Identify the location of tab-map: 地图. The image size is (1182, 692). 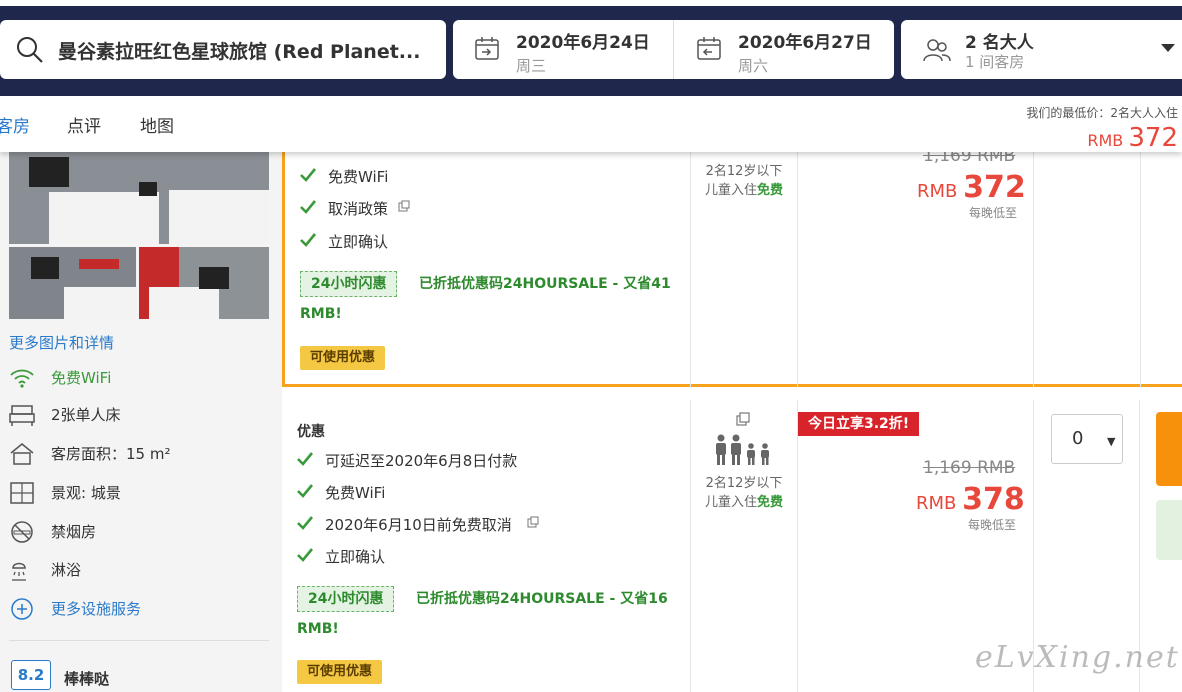
(157, 124).